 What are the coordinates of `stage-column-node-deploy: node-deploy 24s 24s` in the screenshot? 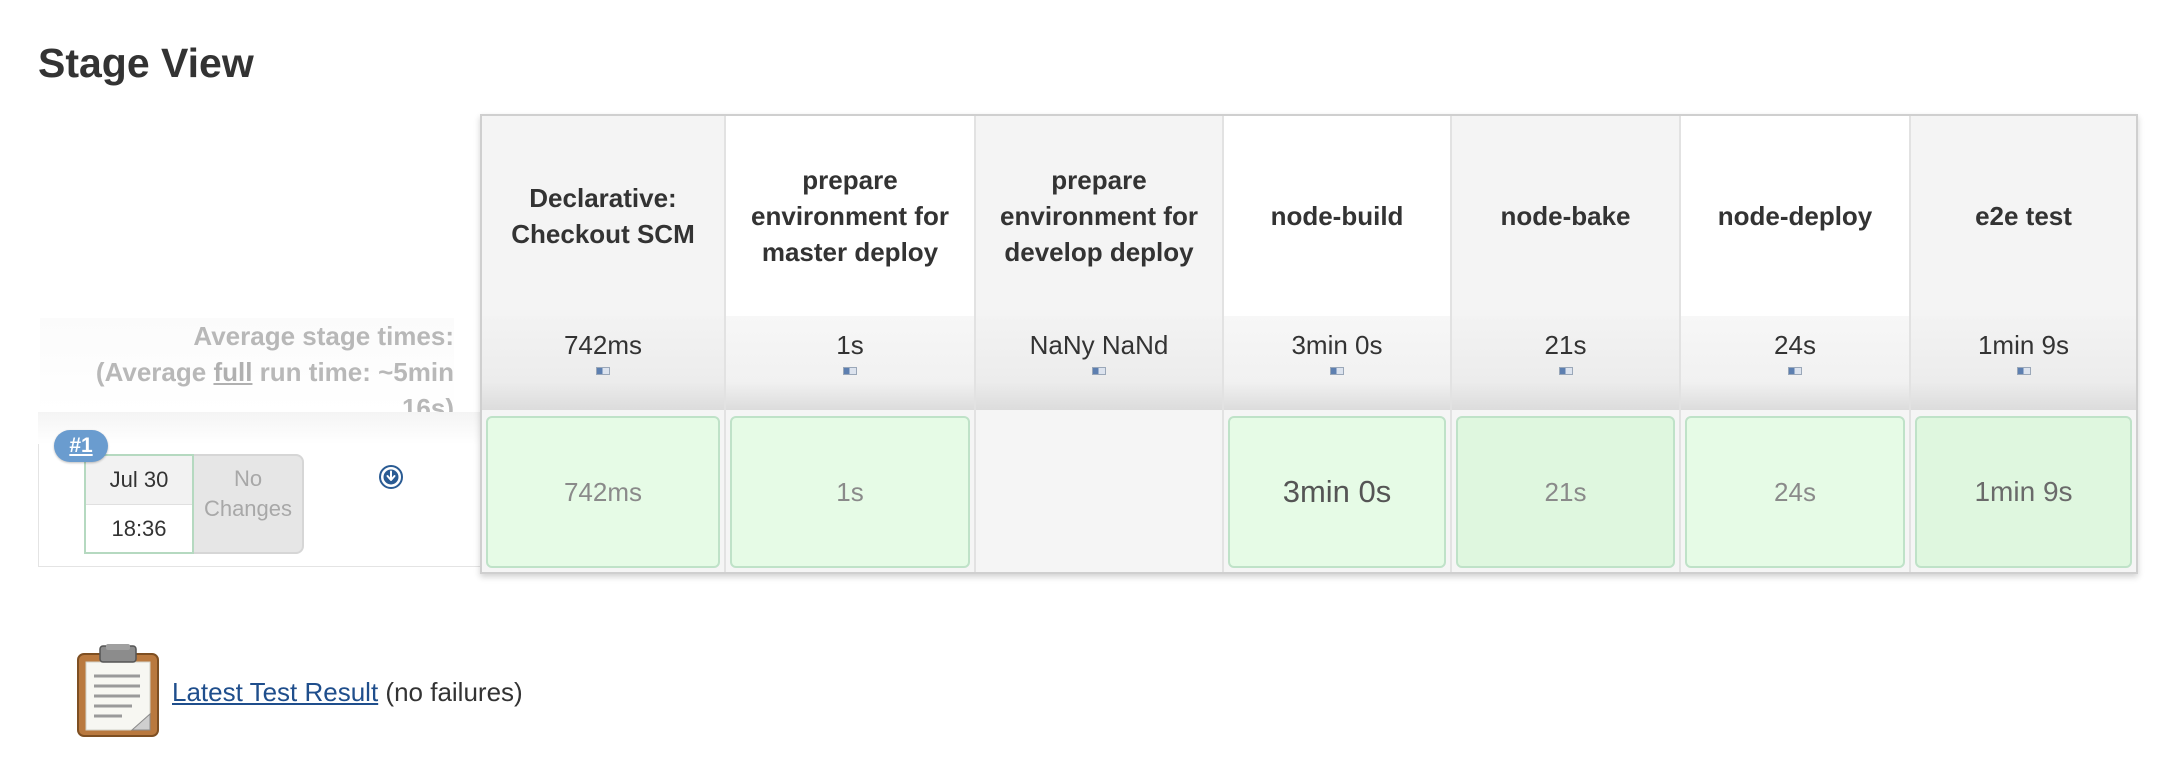 It's located at (1796, 344).